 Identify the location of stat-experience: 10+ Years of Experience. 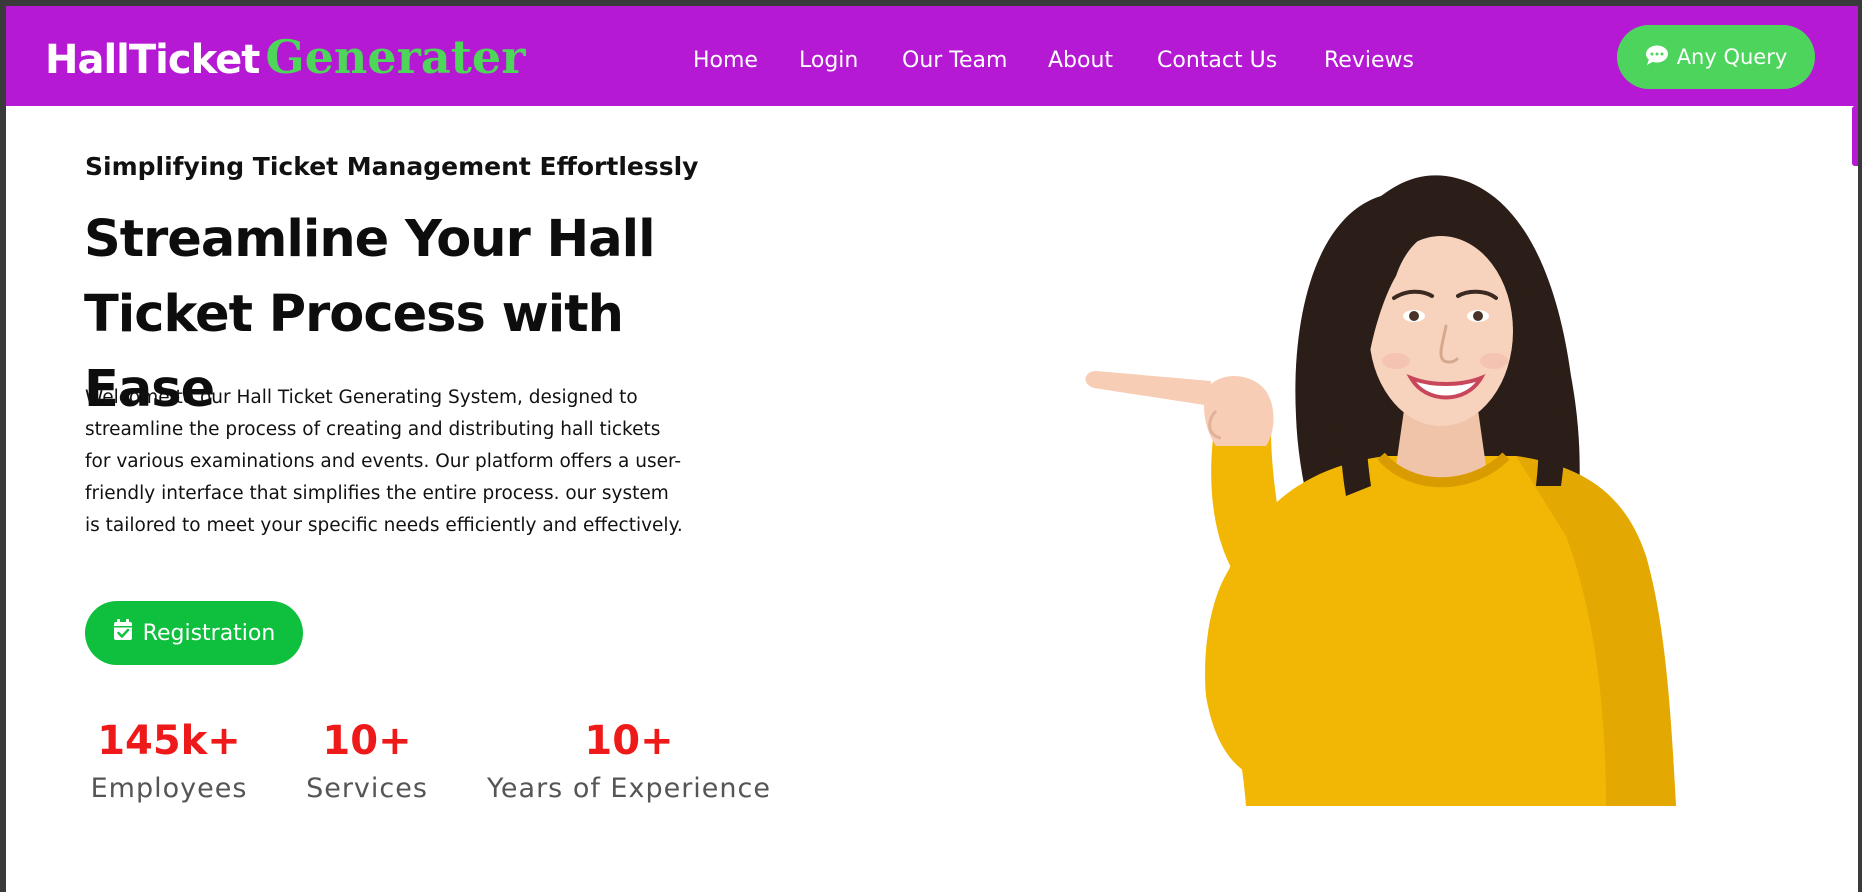
(629, 763).